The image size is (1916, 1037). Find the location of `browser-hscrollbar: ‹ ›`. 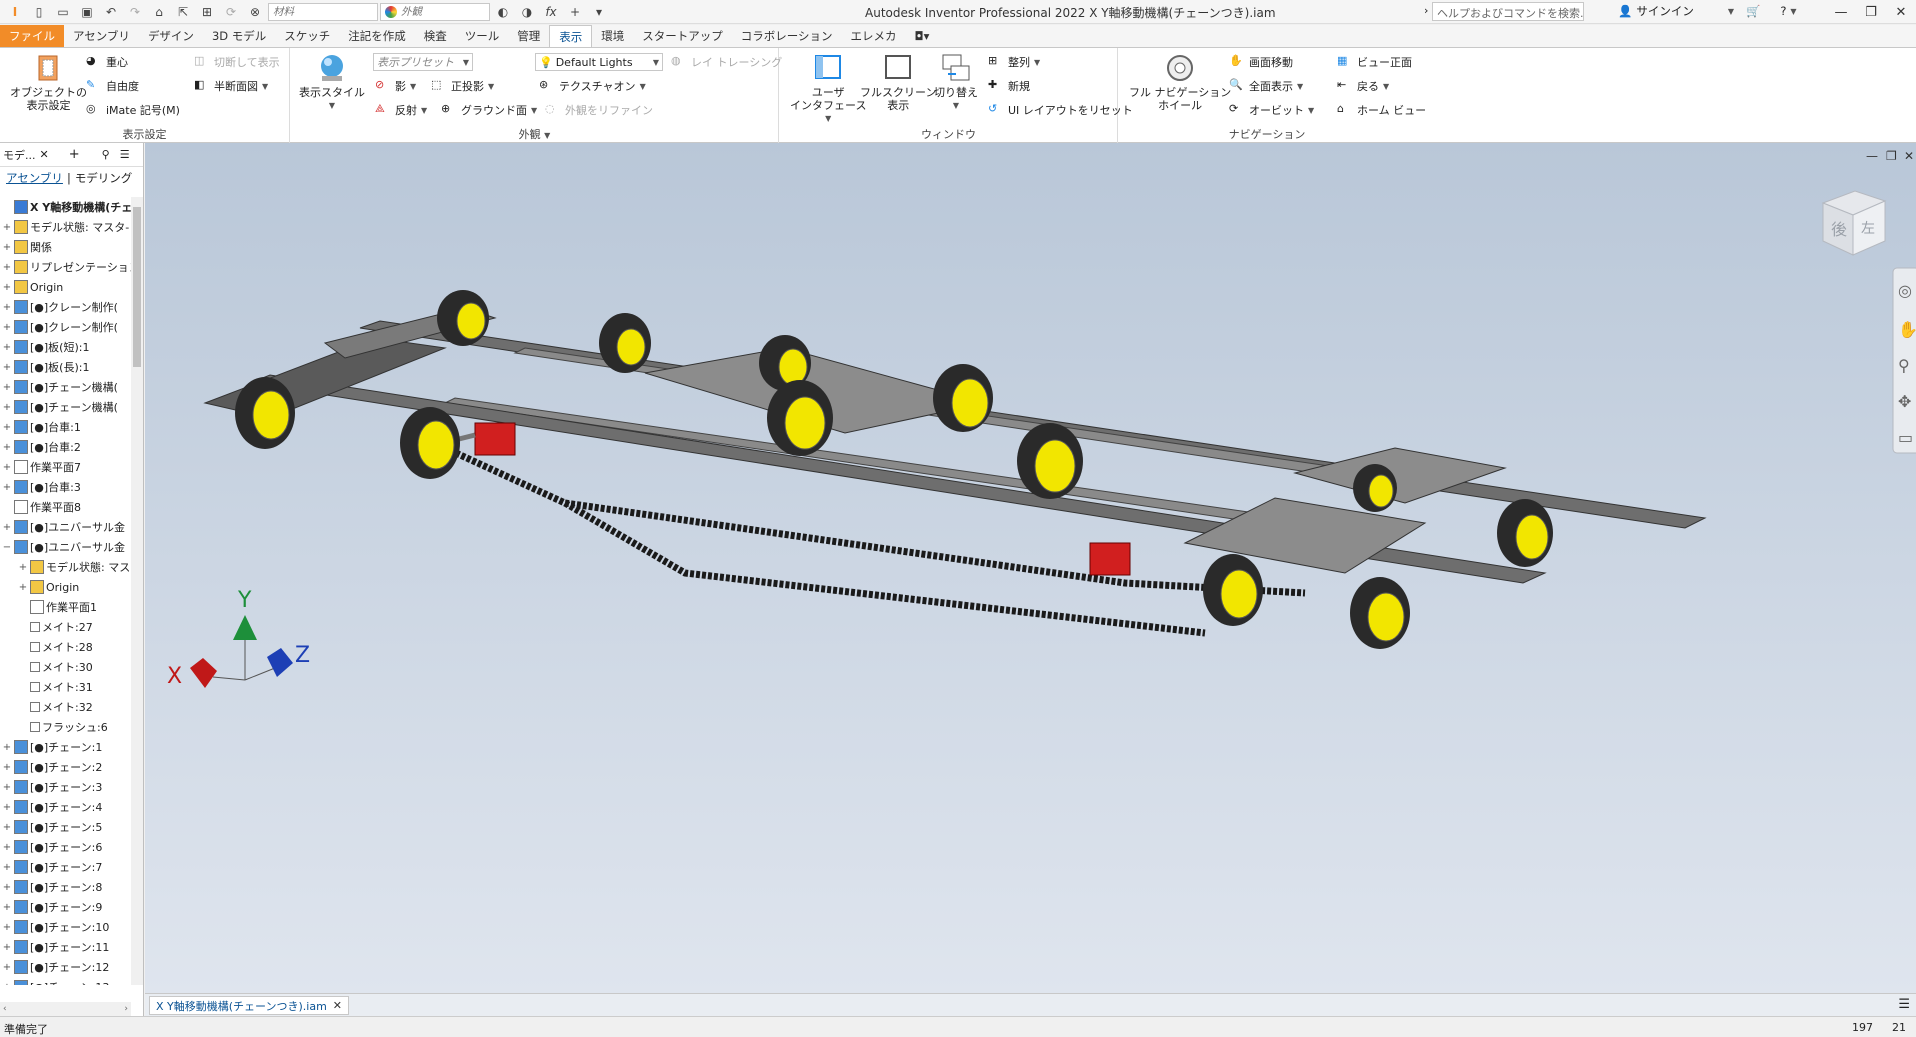

browser-hscrollbar: ‹ › is located at coordinates (65, 1009).